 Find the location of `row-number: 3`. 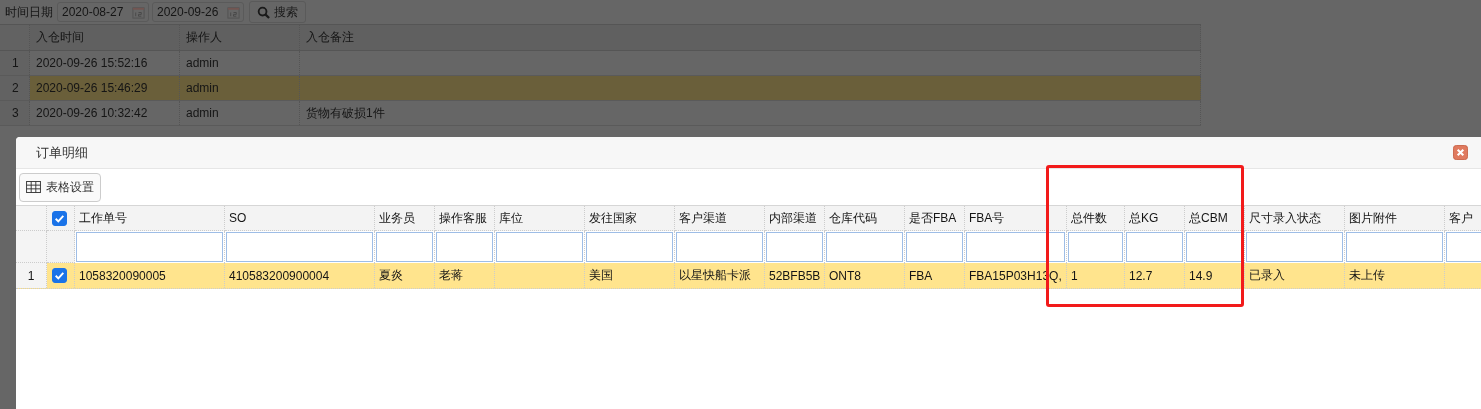

row-number: 3 is located at coordinates (15, 113).